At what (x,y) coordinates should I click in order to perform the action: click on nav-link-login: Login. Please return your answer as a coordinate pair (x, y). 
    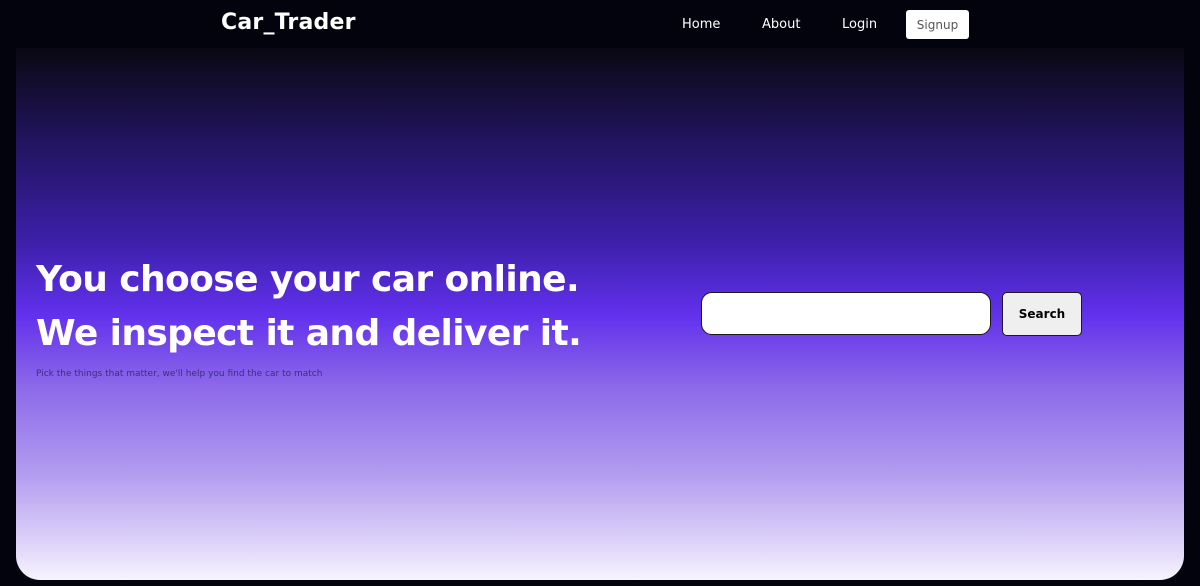
    Looking at the image, I should click on (859, 24).